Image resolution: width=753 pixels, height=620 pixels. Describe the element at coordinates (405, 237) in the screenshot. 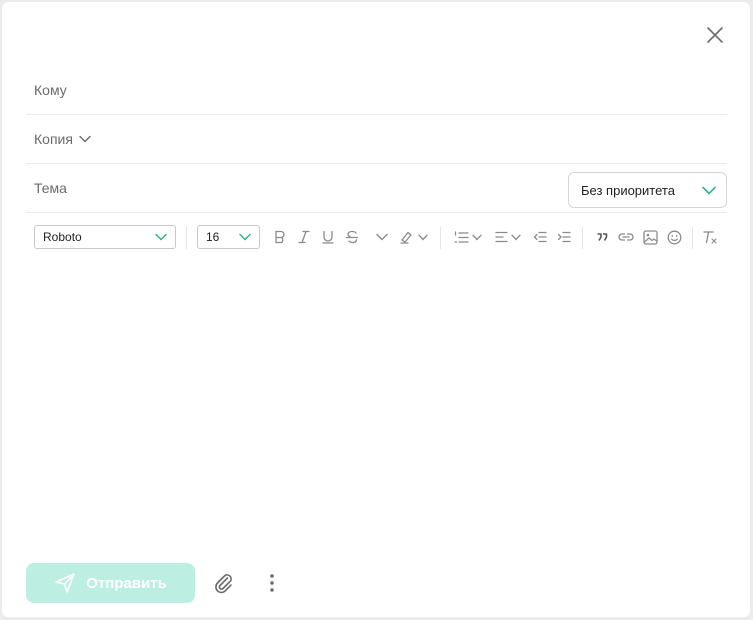

I see `highlighter-icon` at that location.